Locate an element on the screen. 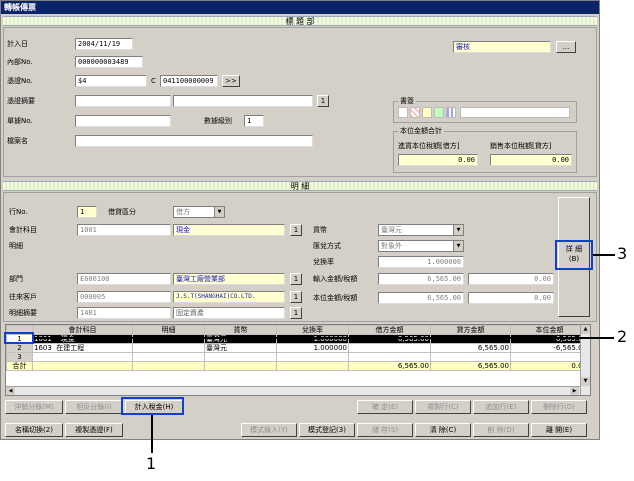 This screenshot has width=634, height=481. line-no-field: 1 is located at coordinates (87, 212).